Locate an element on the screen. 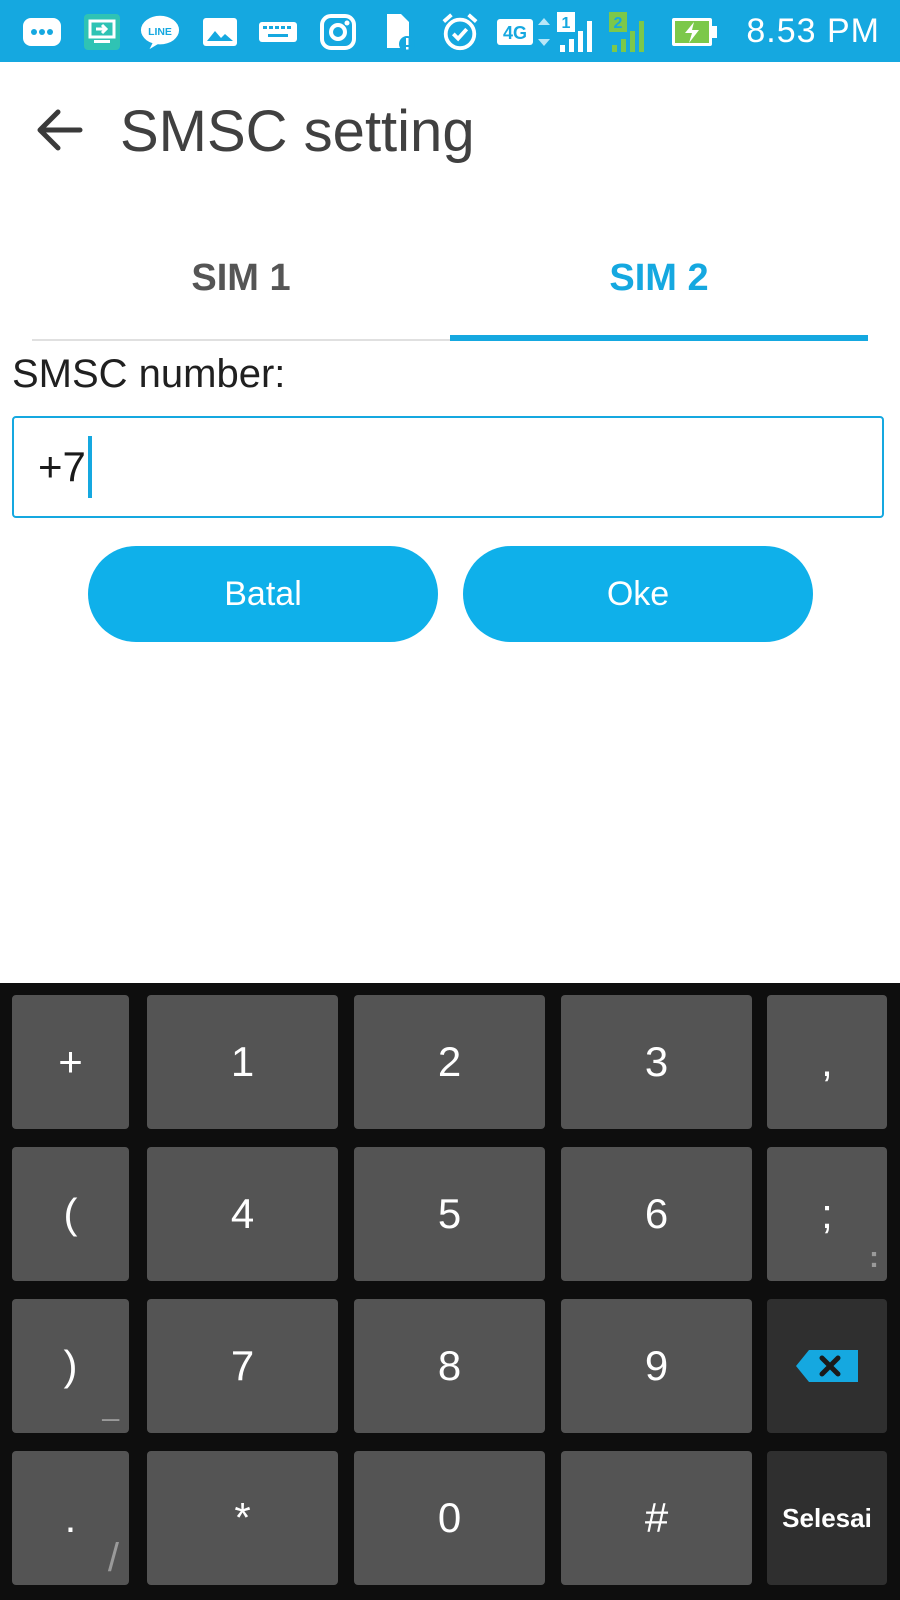  key-semicolon: ; : is located at coordinates (827, 1214).